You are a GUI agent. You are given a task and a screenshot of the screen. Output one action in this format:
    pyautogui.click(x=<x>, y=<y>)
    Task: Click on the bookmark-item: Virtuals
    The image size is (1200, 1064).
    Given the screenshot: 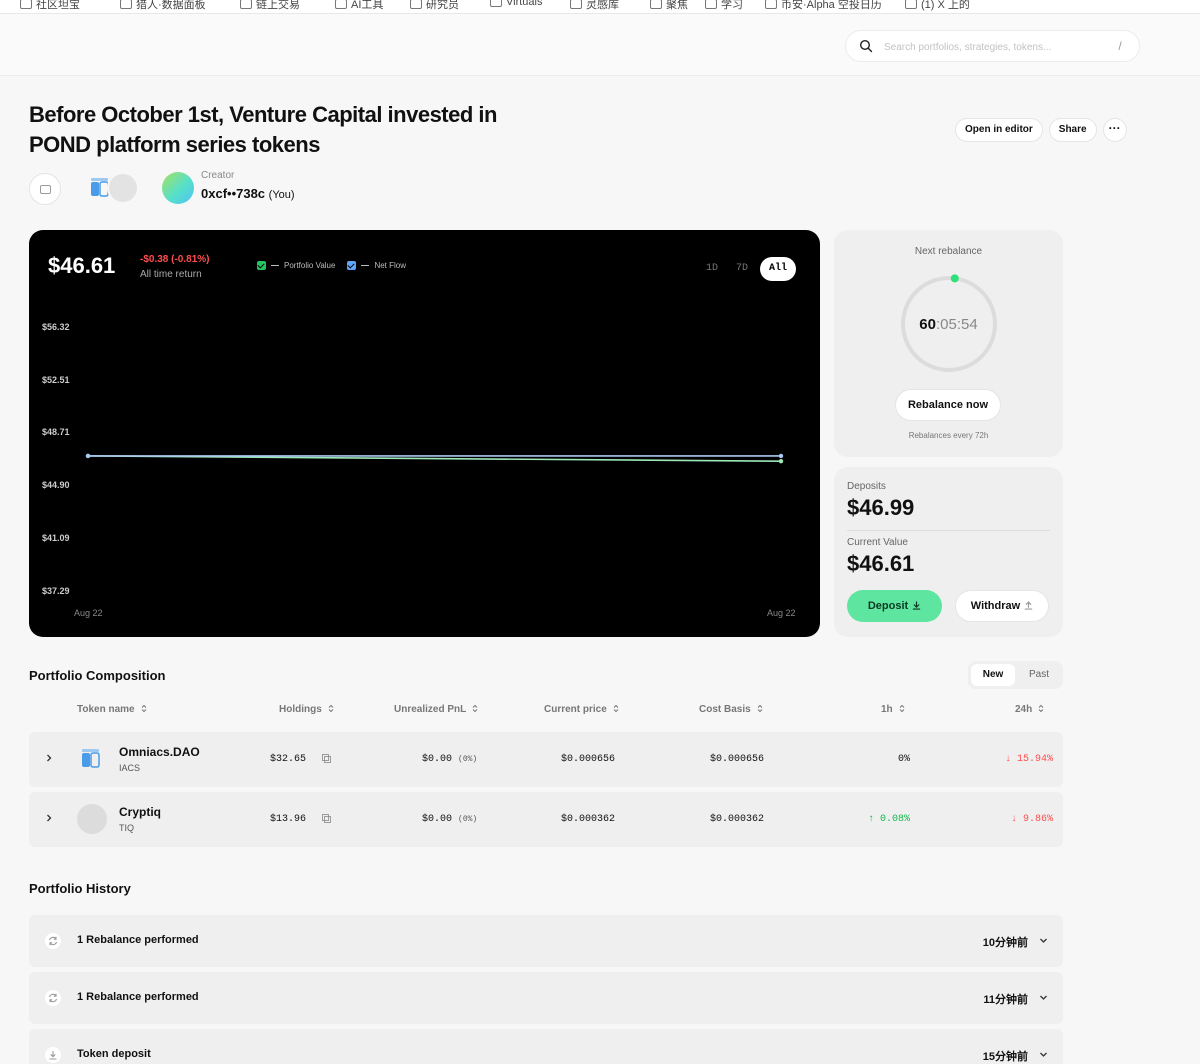 What is the action you would take?
    pyautogui.click(x=516, y=4)
    